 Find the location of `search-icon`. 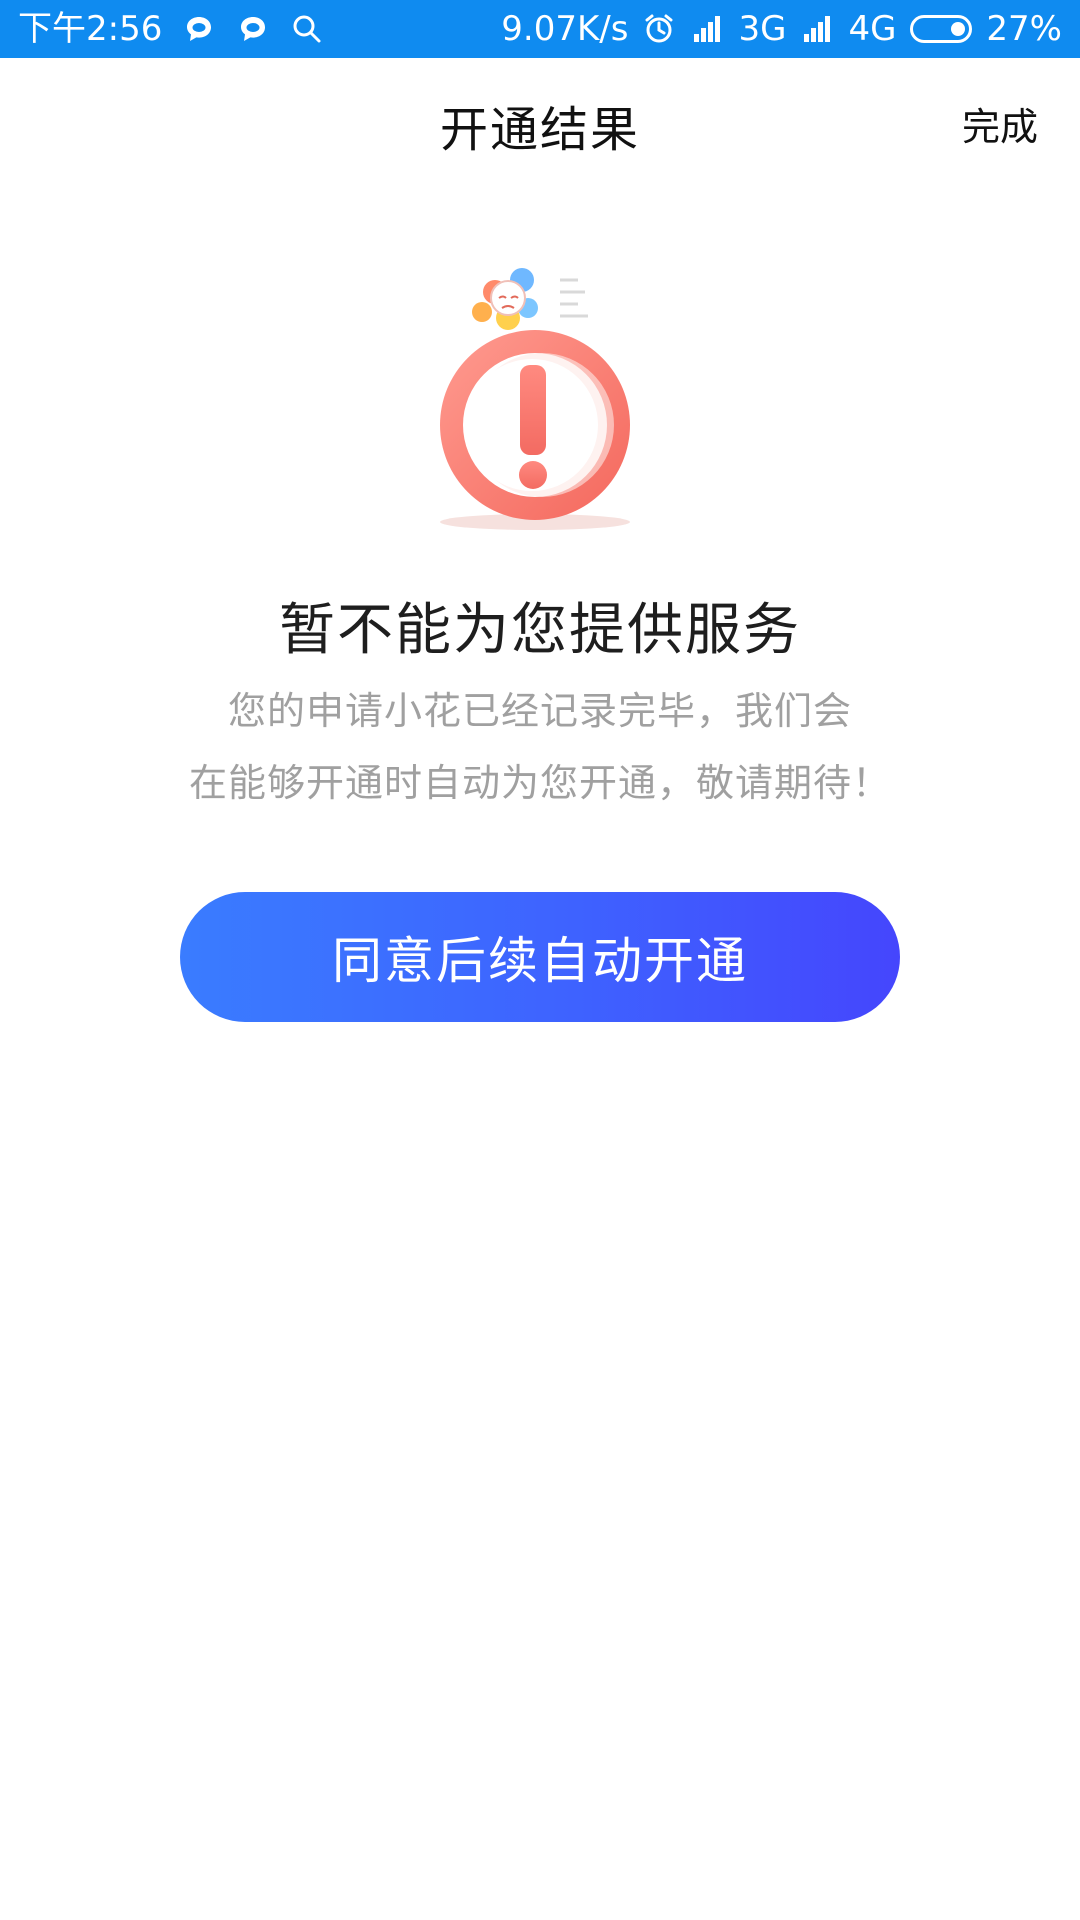

search-icon is located at coordinates (307, 29).